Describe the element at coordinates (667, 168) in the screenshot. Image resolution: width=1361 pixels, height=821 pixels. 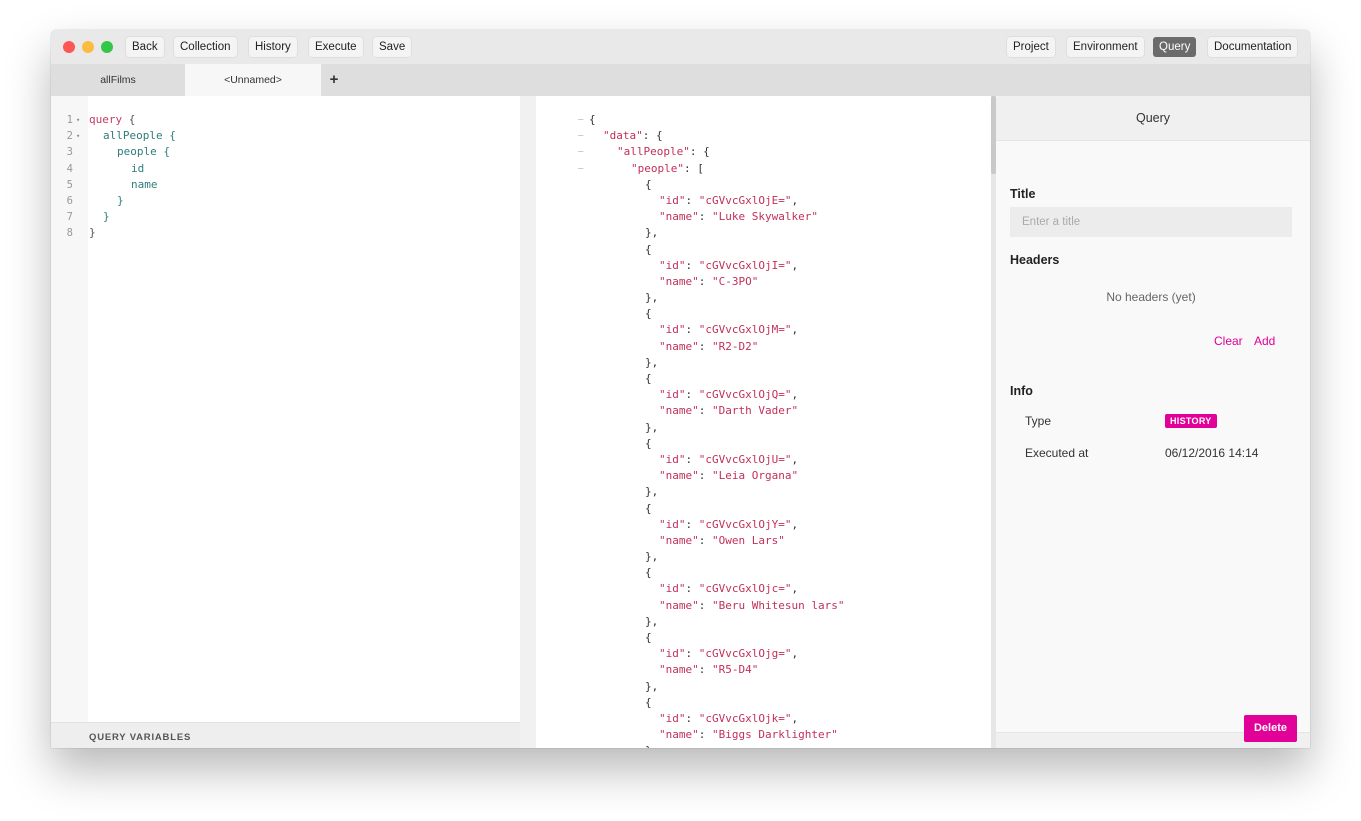
I see `json-text: "people": [` at that location.